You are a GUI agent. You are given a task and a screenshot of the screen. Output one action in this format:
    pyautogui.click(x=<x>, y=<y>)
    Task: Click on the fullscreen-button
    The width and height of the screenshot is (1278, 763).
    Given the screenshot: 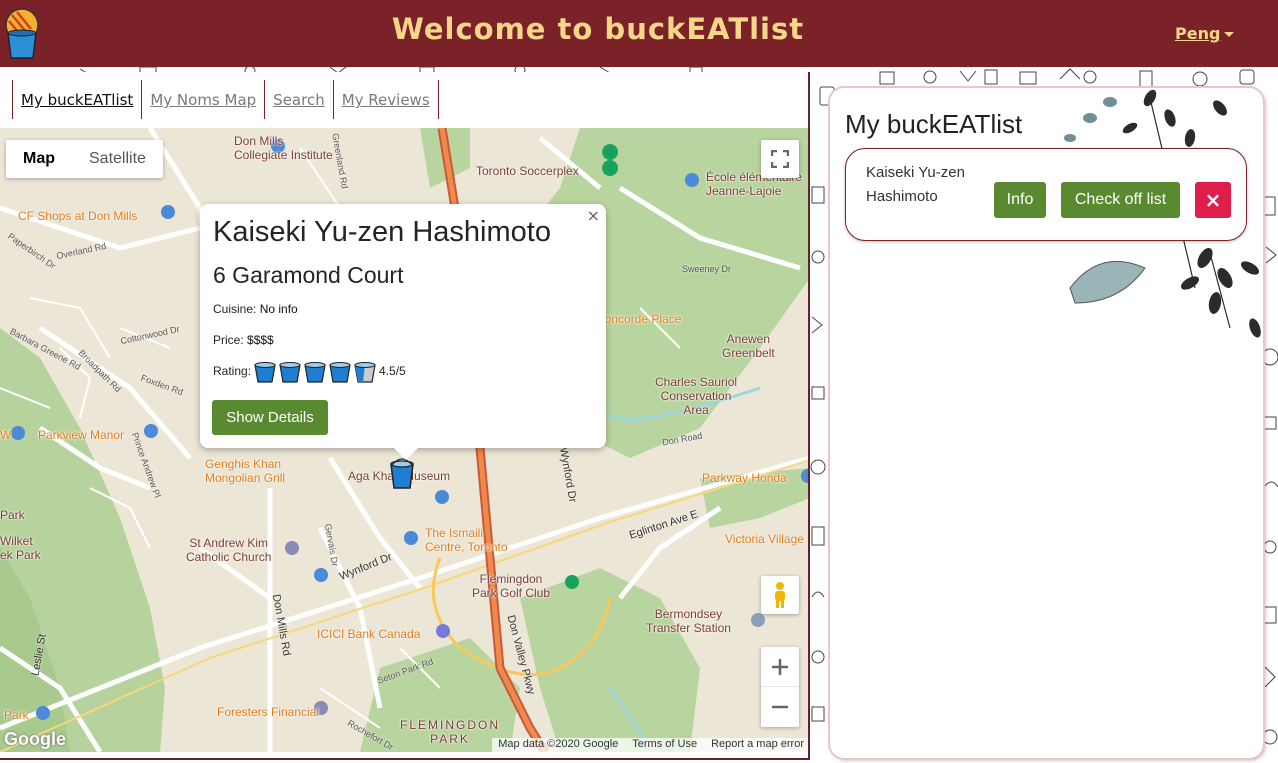 What is the action you would take?
    pyautogui.click(x=780, y=159)
    